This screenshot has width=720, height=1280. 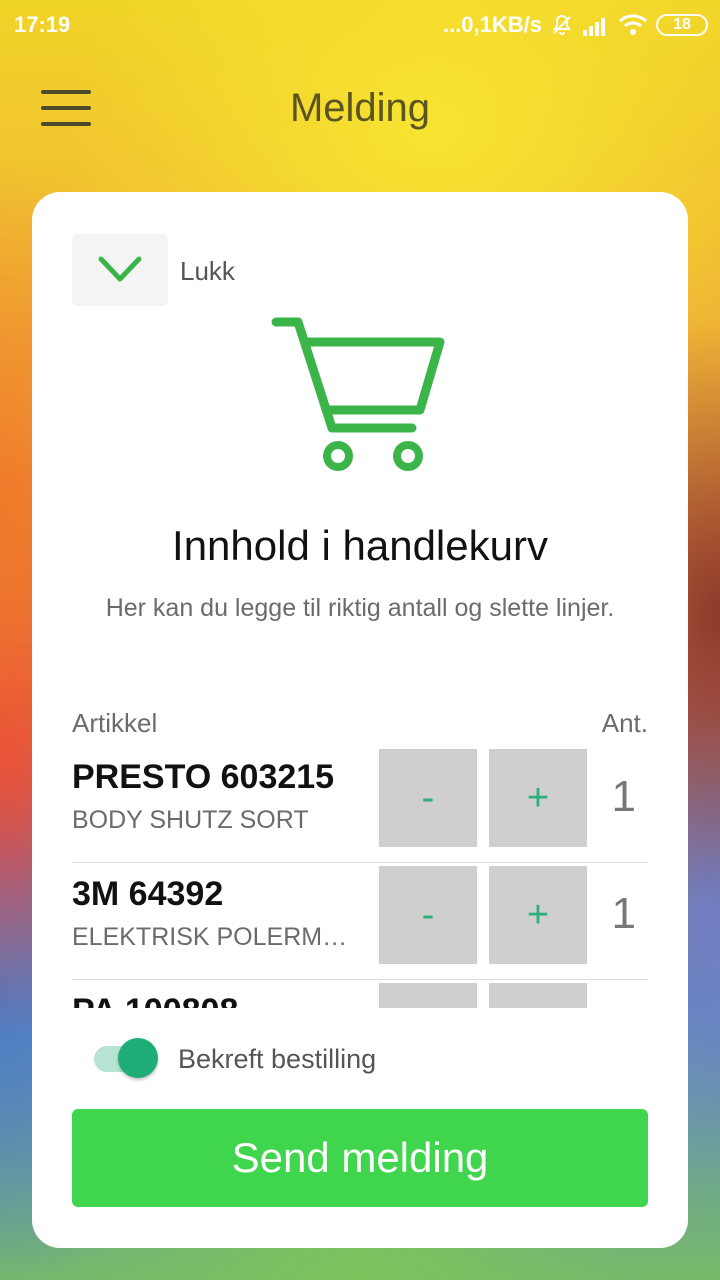 I want to click on app-bar: Melding, so click(x=360, y=111).